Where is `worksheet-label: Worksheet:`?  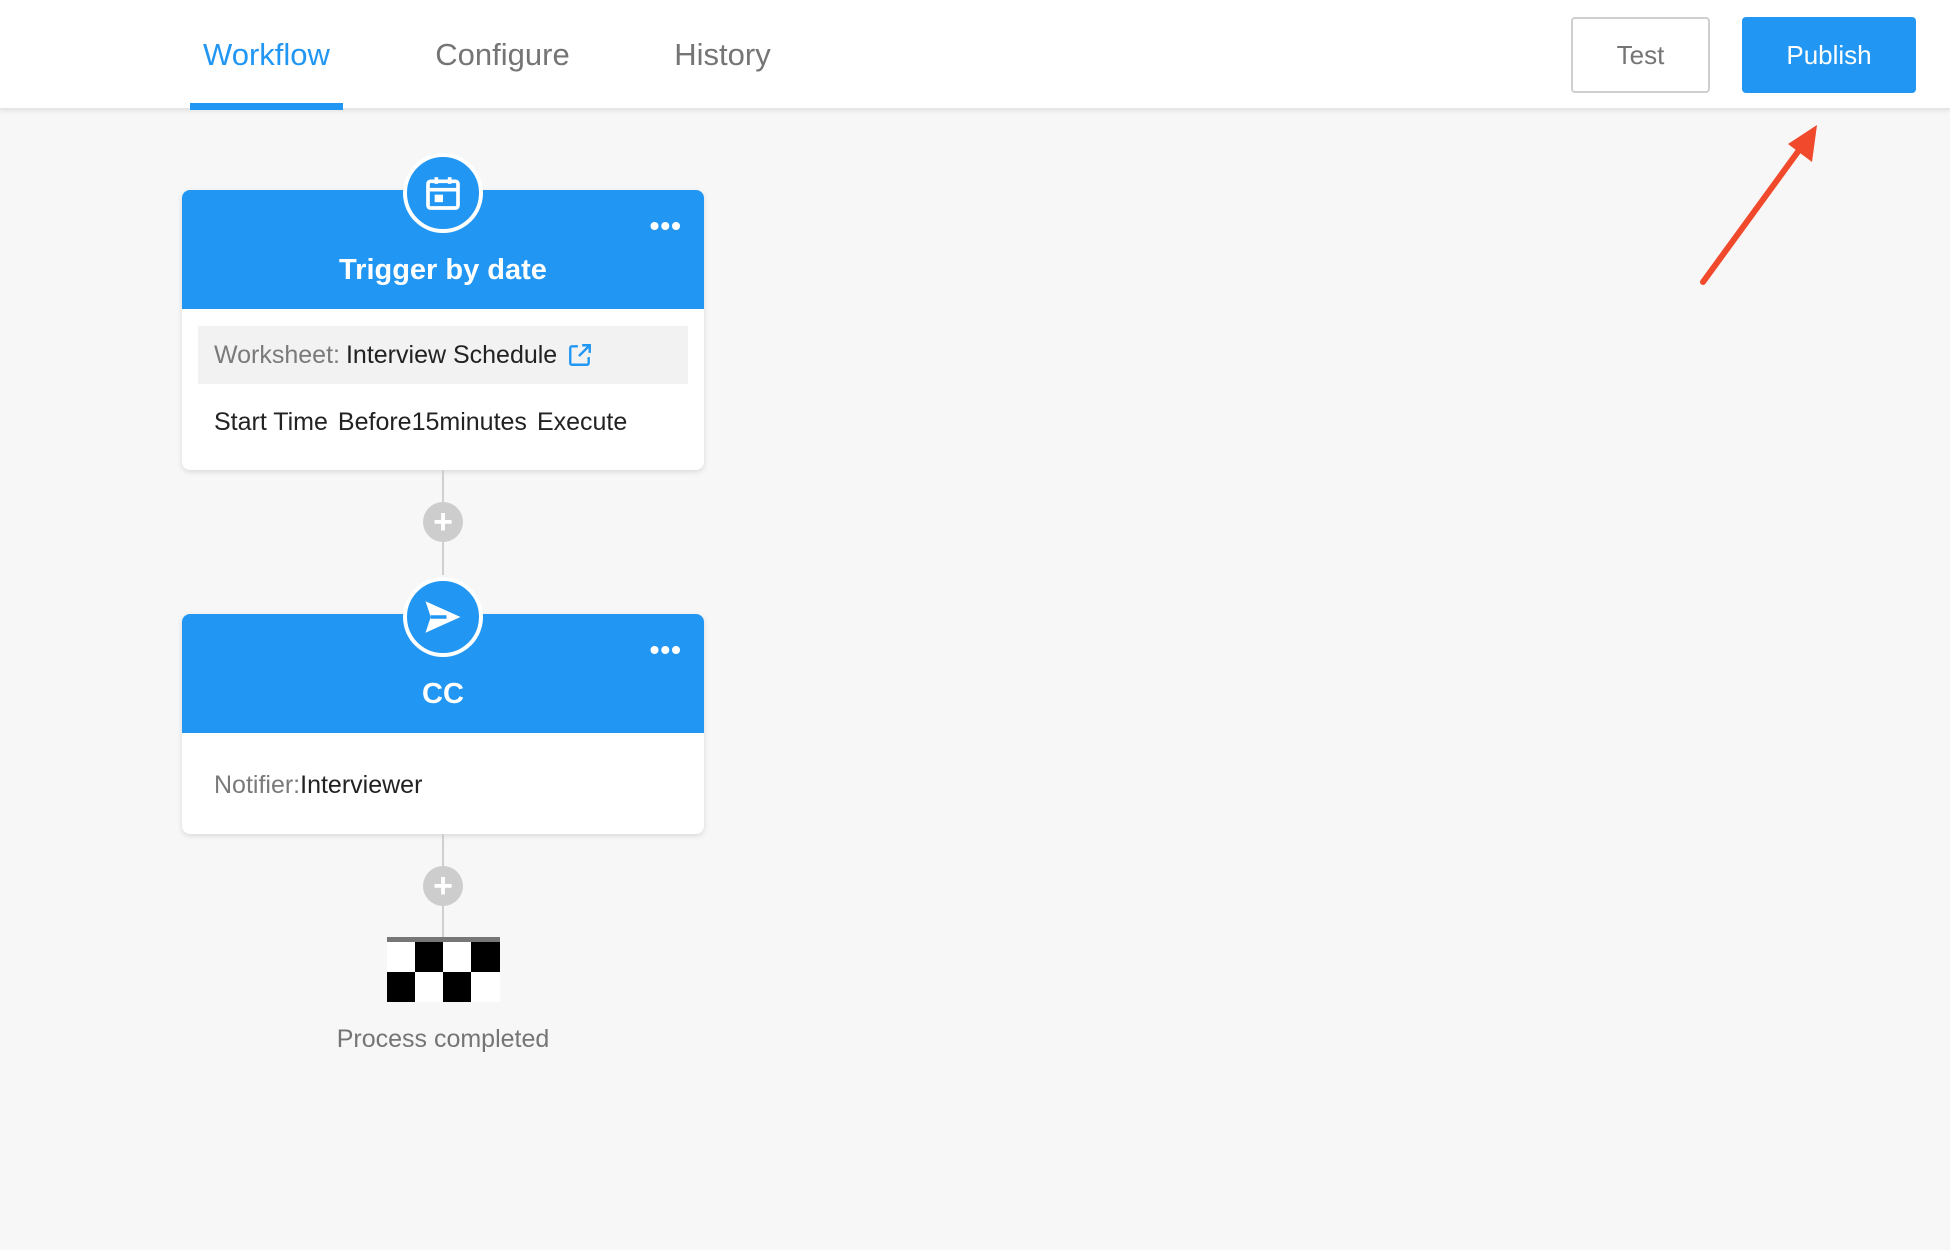
worksheet-label: Worksheet: is located at coordinates (277, 354).